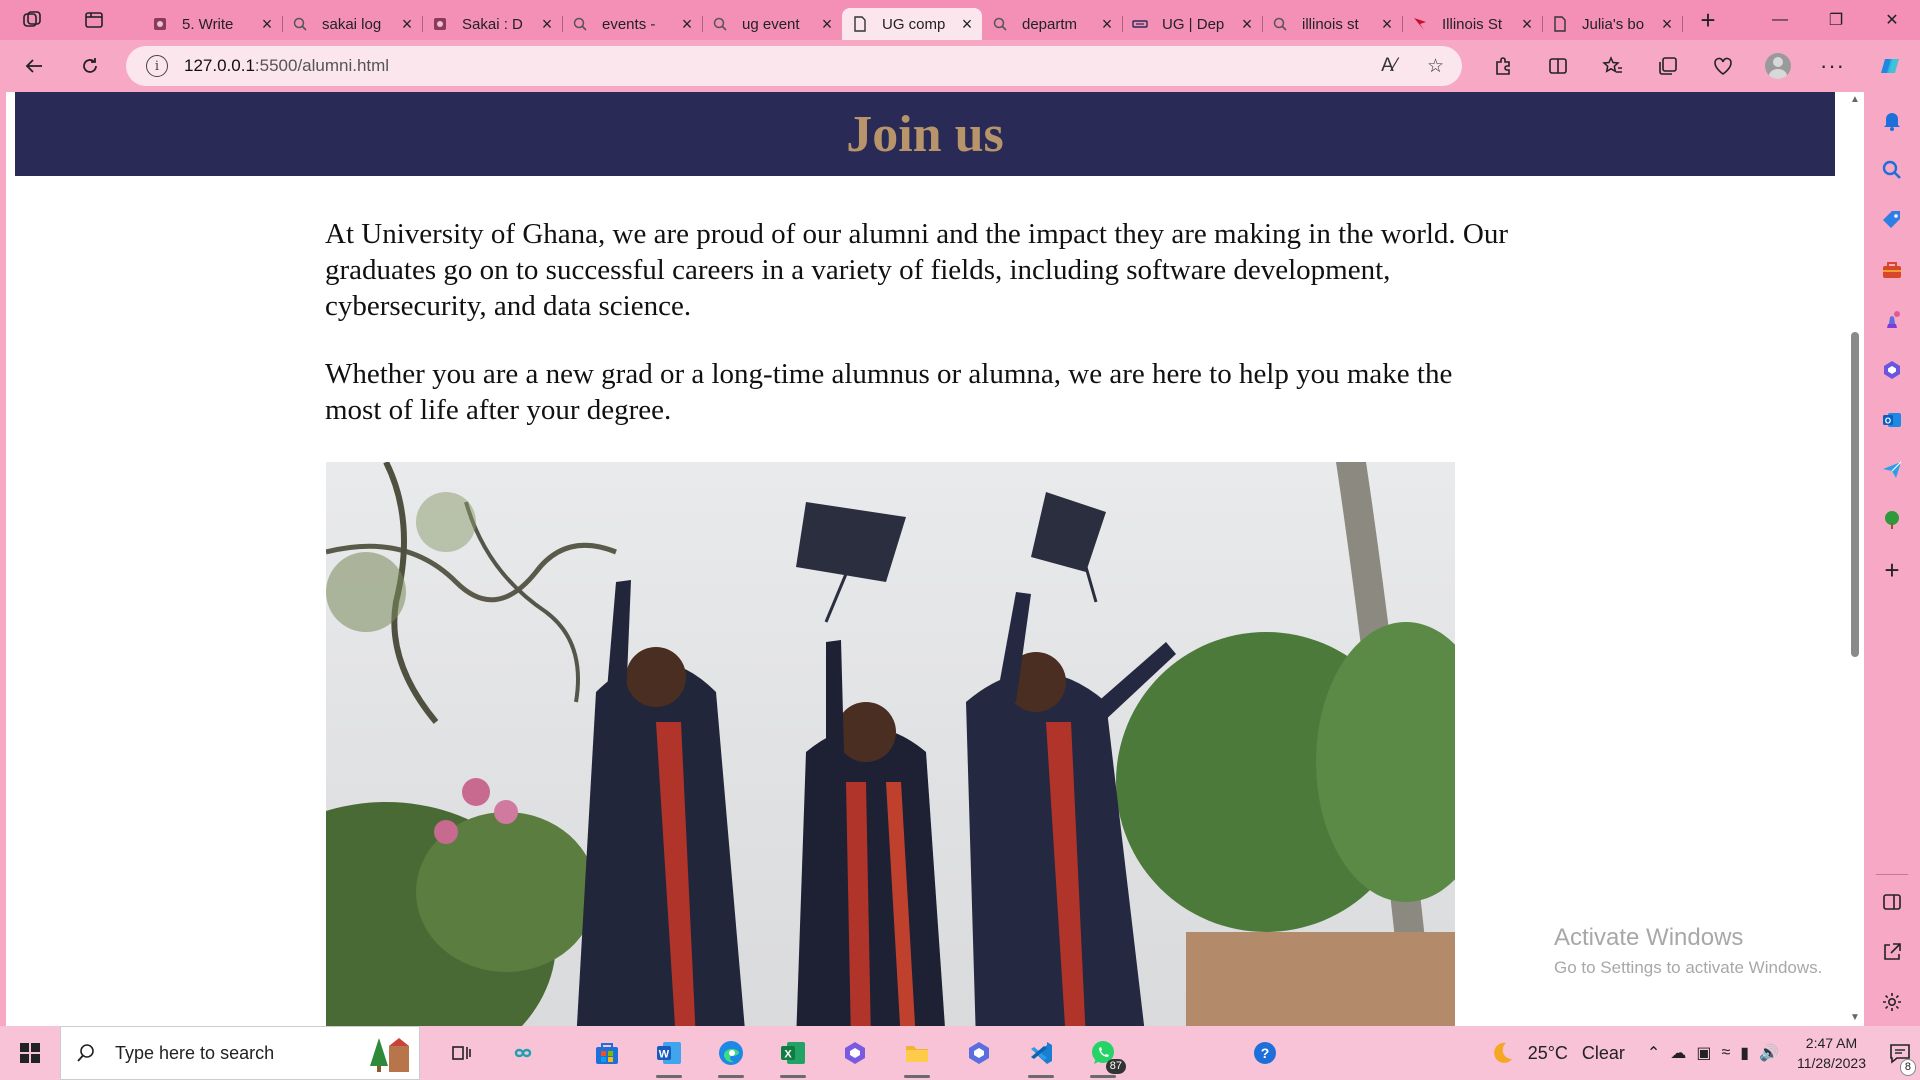  Describe the element at coordinates (855, 1053) in the screenshot. I see `office-app` at that location.